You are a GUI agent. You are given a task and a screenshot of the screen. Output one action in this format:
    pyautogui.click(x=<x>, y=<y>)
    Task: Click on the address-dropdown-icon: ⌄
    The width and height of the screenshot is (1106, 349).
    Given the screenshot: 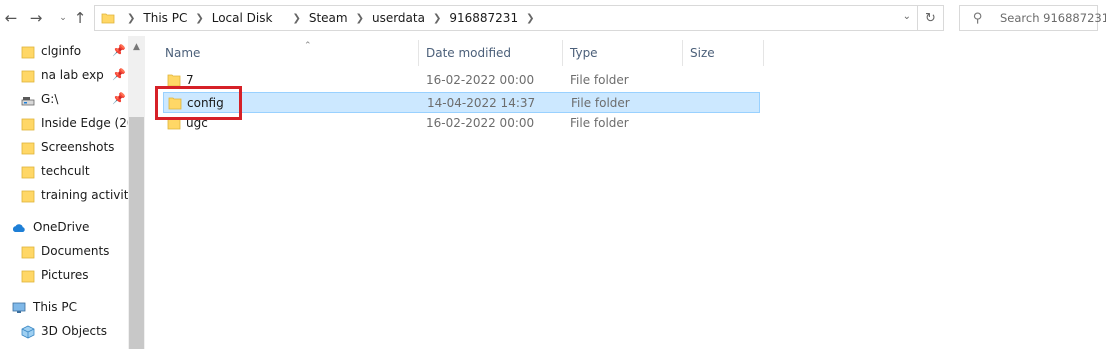 What is the action you would take?
    pyautogui.click(x=907, y=16)
    